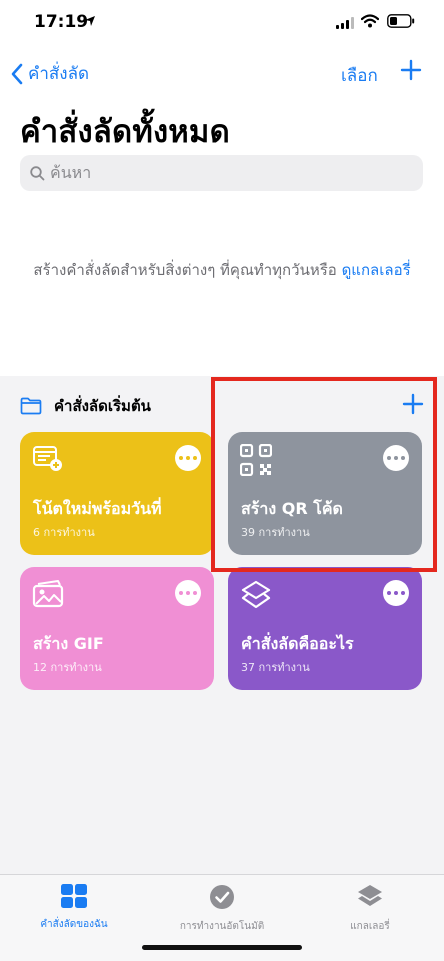 The width and height of the screenshot is (444, 961). What do you see at coordinates (222, 926) in the screenshot?
I see `tab-label: การทำงานอัตโนมัติ` at bounding box center [222, 926].